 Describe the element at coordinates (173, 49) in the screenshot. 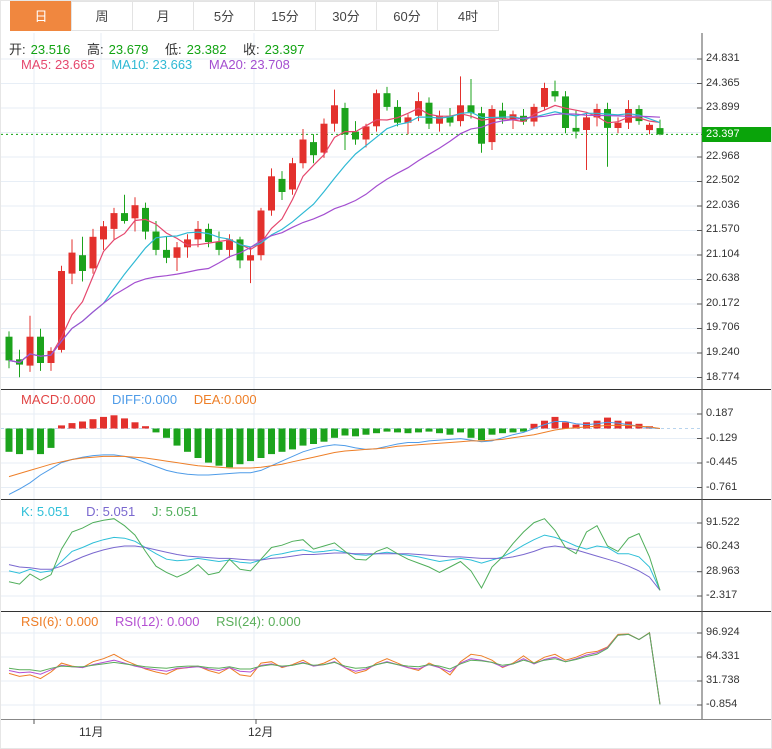

I see `low-label: 低:` at that location.